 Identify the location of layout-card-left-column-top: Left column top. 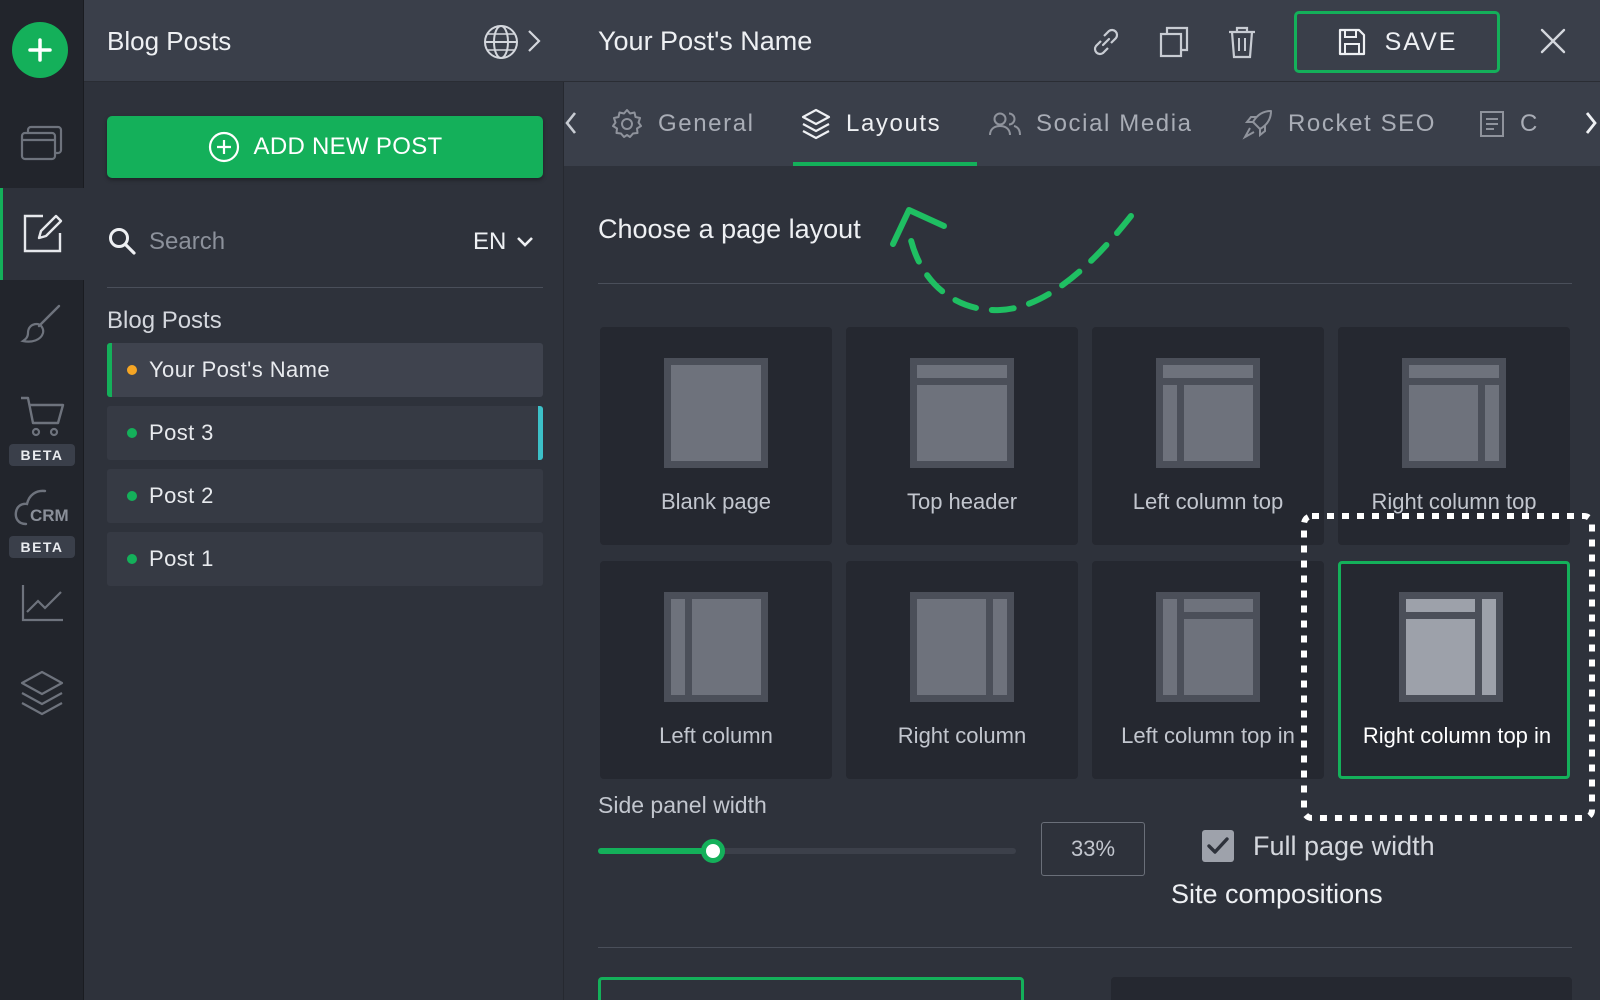
(1208, 436).